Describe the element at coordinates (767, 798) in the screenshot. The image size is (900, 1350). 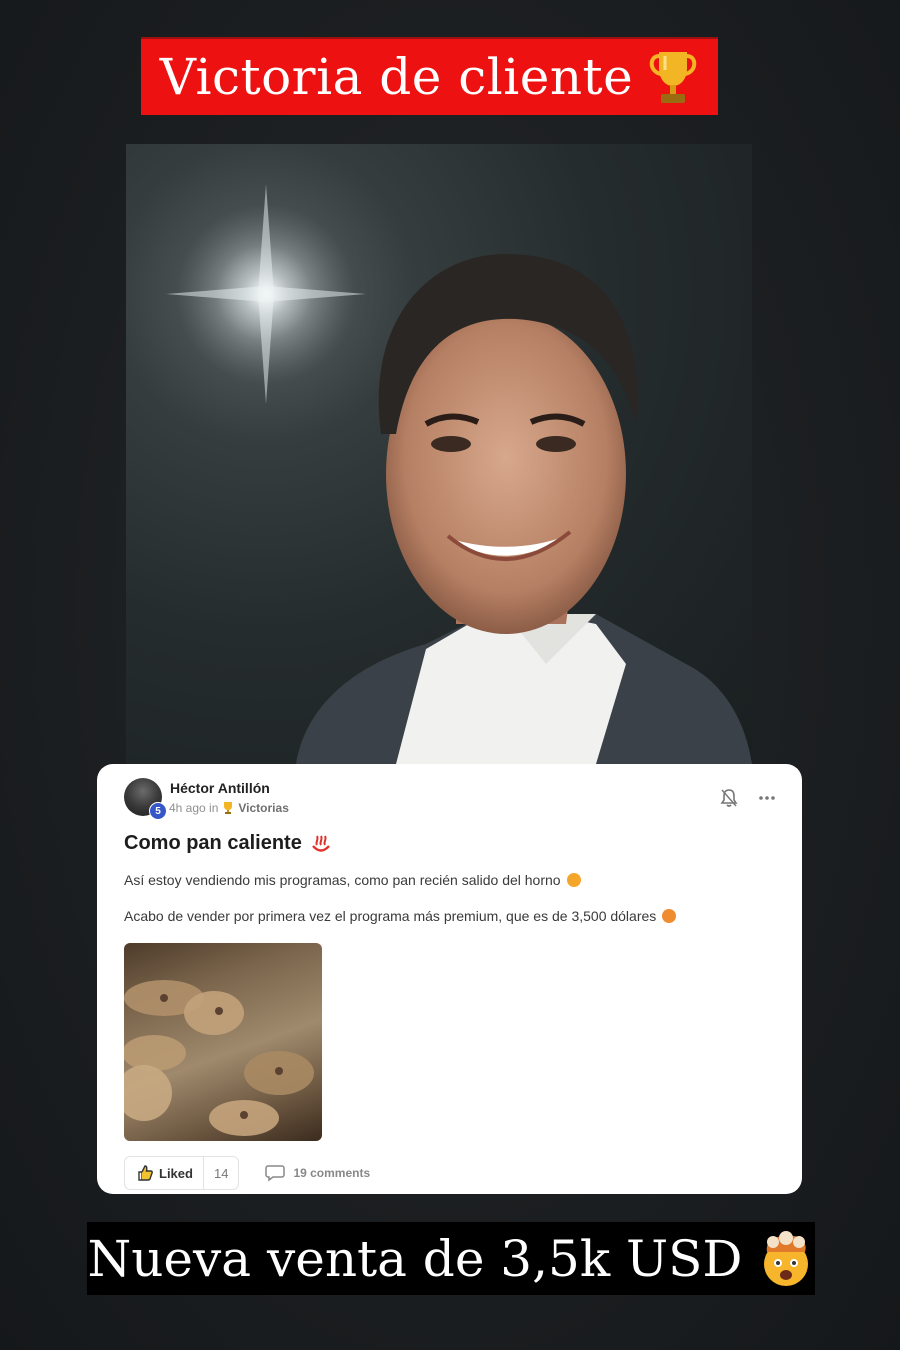
I see `more-icon` at that location.